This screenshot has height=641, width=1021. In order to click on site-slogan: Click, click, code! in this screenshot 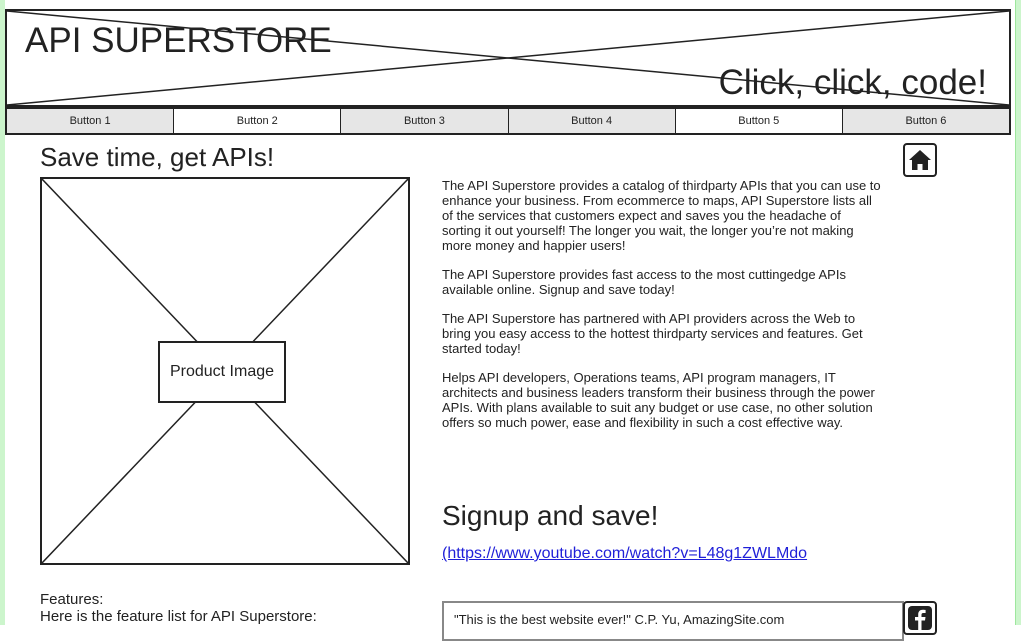, I will do `click(852, 82)`.